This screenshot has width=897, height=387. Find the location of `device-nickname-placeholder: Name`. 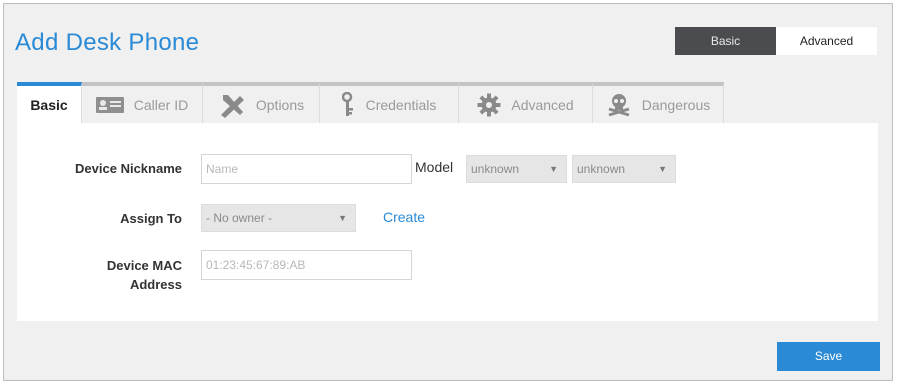

device-nickname-placeholder: Name is located at coordinates (222, 169).